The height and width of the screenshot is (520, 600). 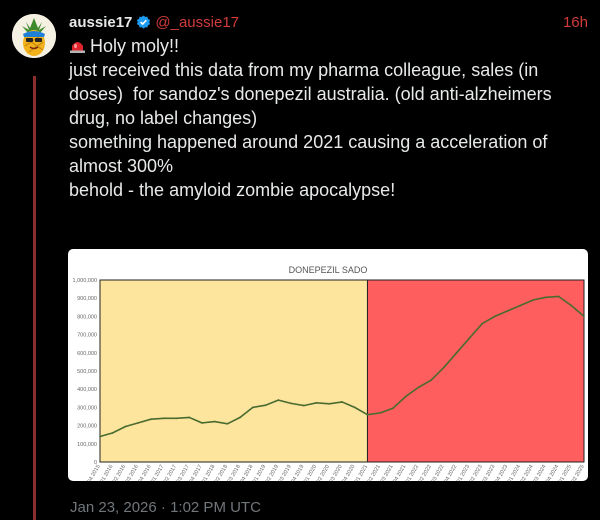 I want to click on y-tick-label: 100,000, so click(x=87, y=445).